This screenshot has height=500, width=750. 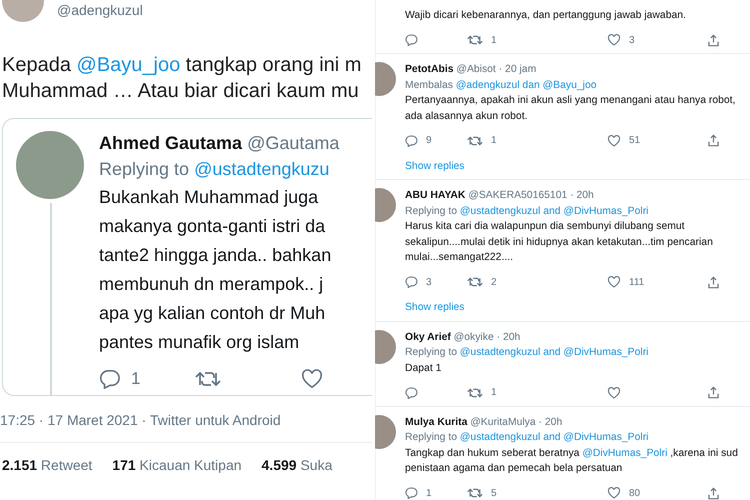 What do you see at coordinates (219, 143) in the screenshot?
I see `quoted-author: Ahmed Gautama @Gautama` at bounding box center [219, 143].